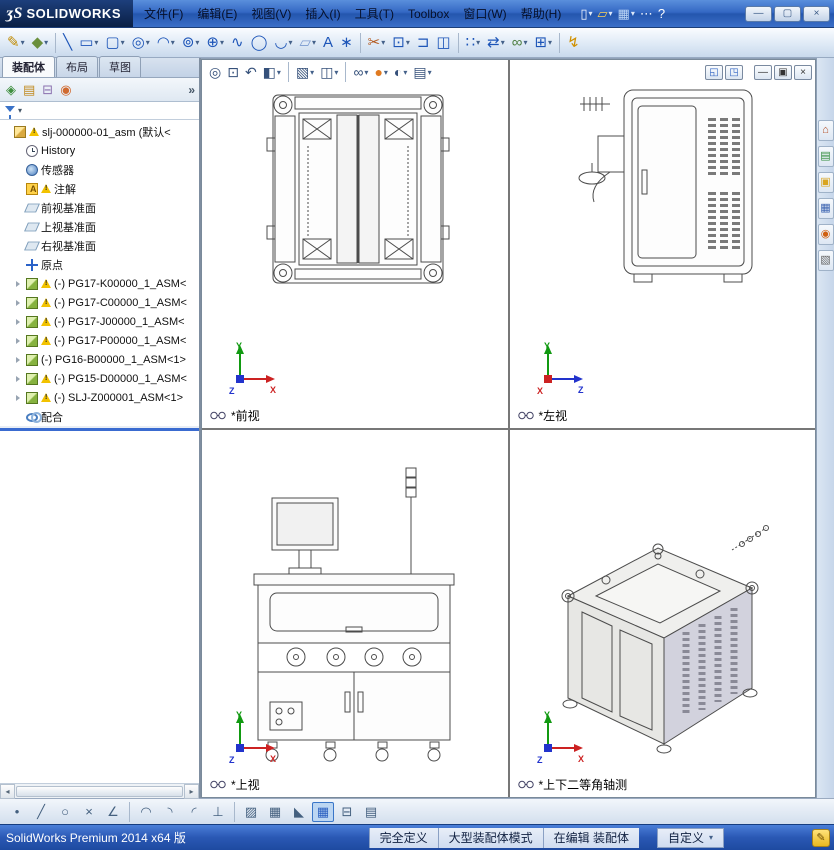 This screenshot has width=834, height=850. I want to click on split-horizontal-icon: ⊟, so click(347, 812).